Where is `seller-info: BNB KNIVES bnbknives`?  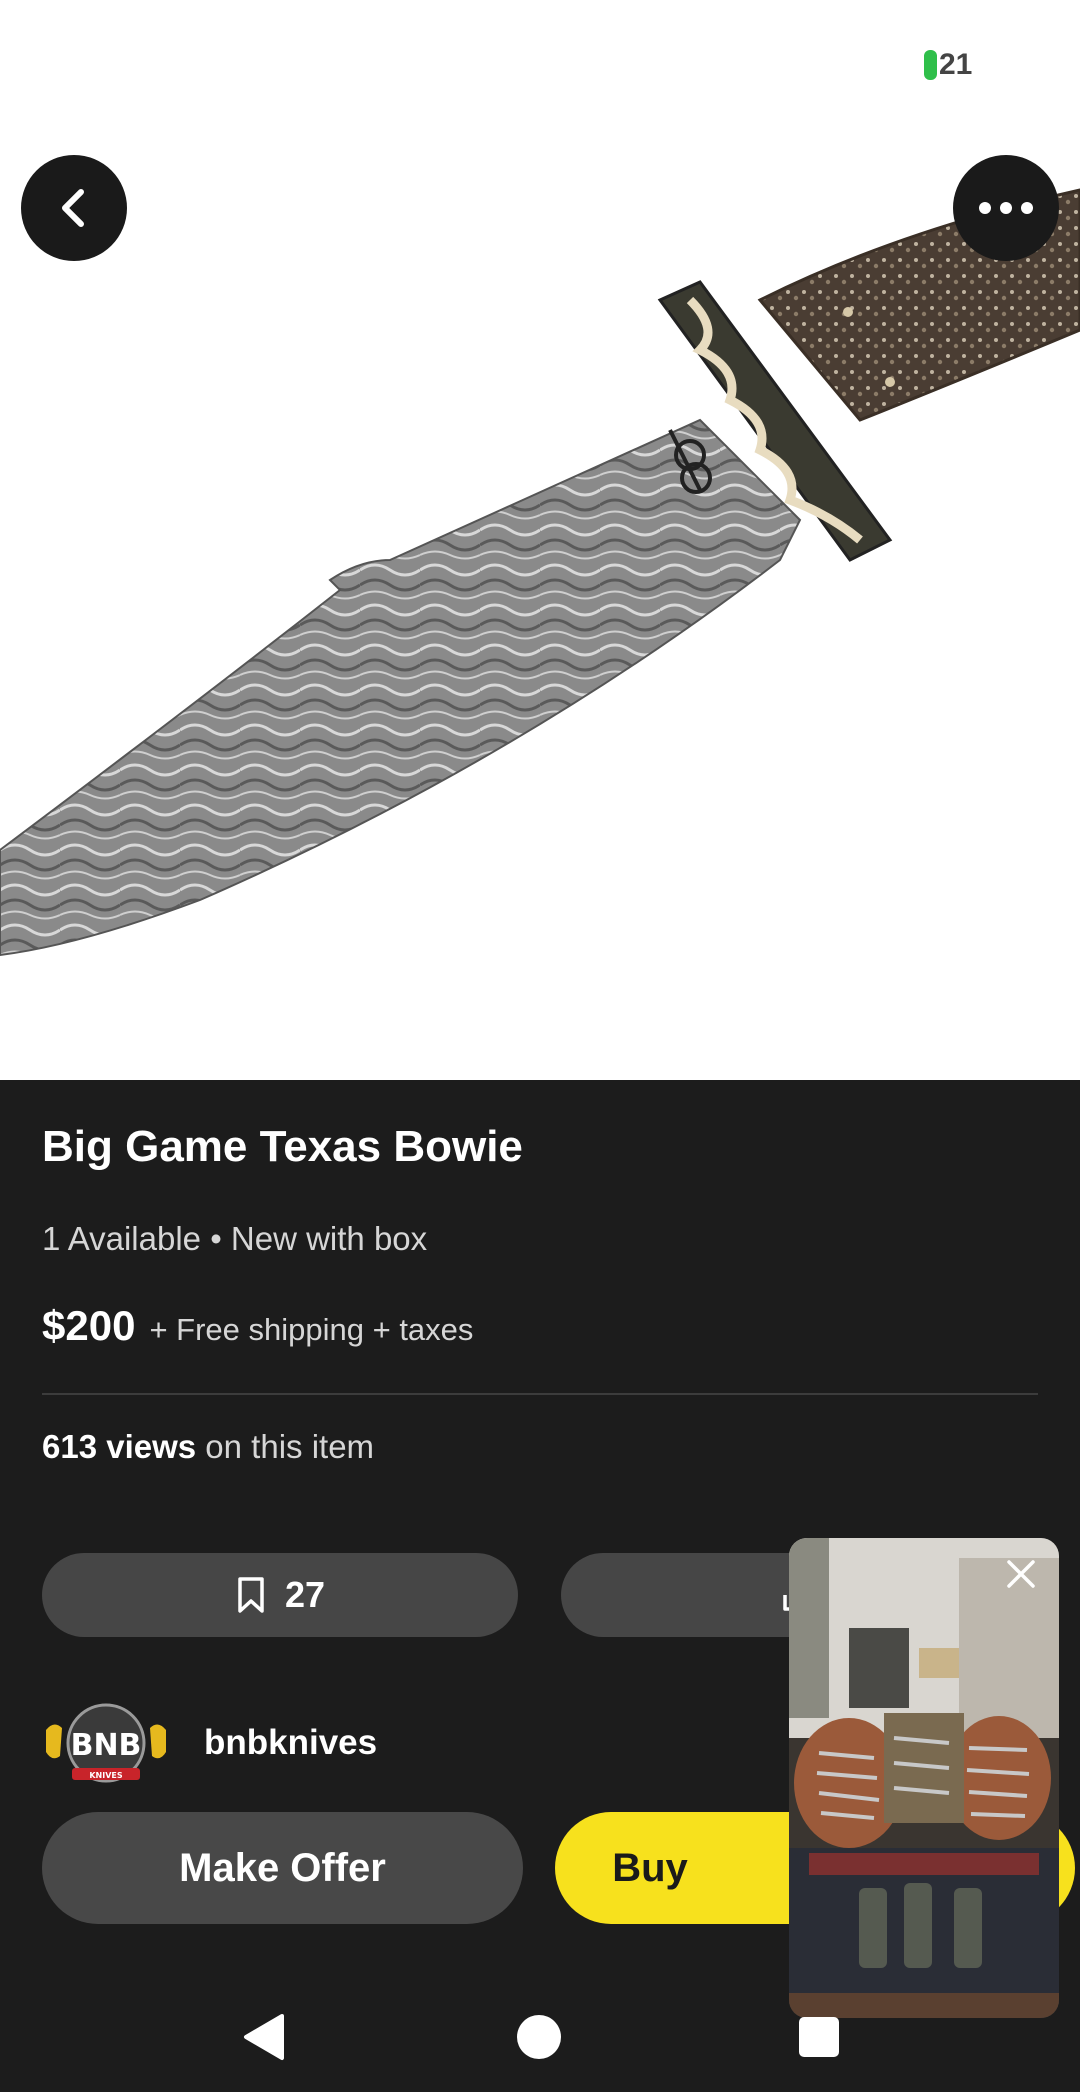 seller-info: BNB KNIVES bnbknives is located at coordinates (209, 1743).